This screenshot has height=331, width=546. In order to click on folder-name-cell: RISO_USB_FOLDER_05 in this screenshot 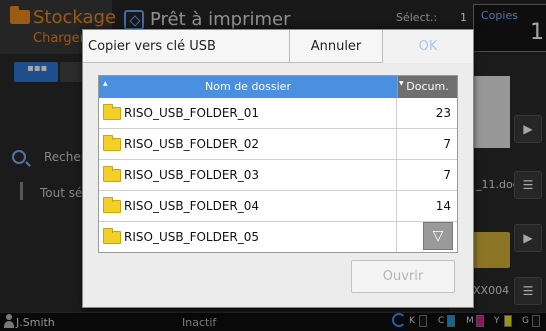, I will do `click(248, 237)`.